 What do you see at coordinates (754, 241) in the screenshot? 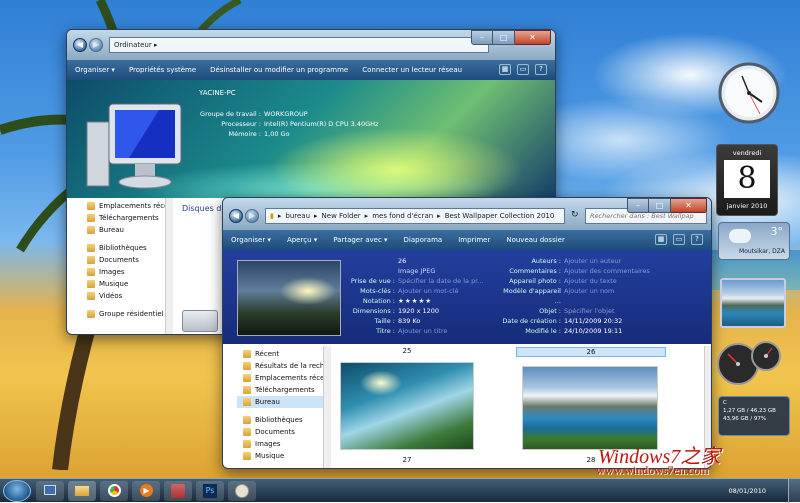
I see `weather-gadget: 3° Moutsikar, DZA` at bounding box center [754, 241].